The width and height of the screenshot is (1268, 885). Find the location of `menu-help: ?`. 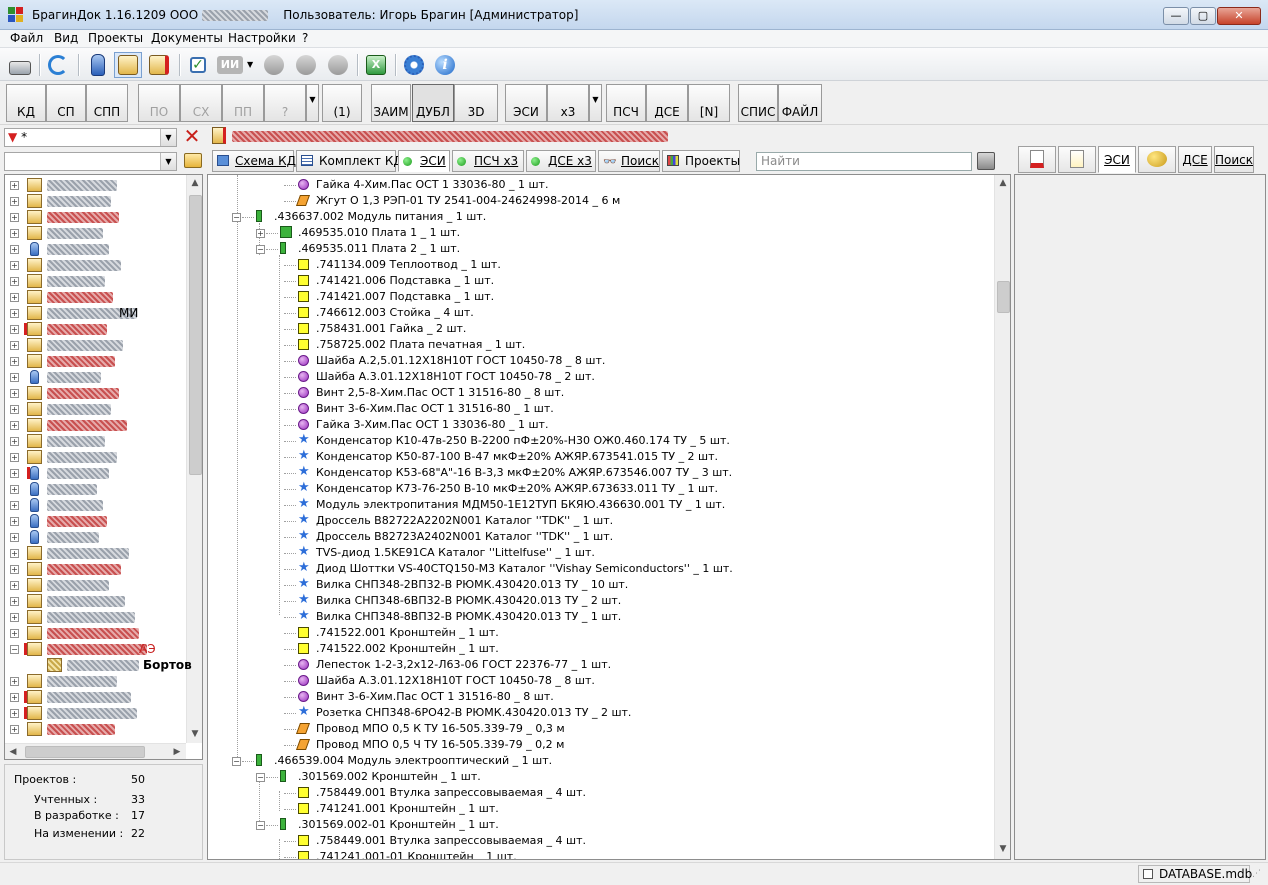

menu-help: ? is located at coordinates (305, 38).